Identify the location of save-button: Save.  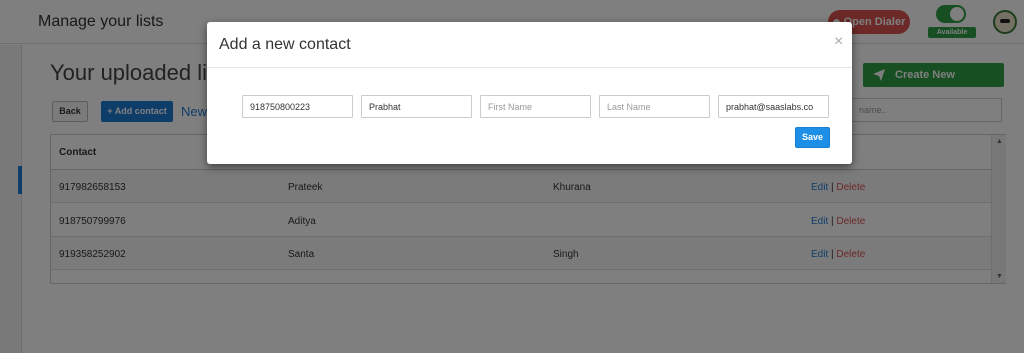
(812, 137).